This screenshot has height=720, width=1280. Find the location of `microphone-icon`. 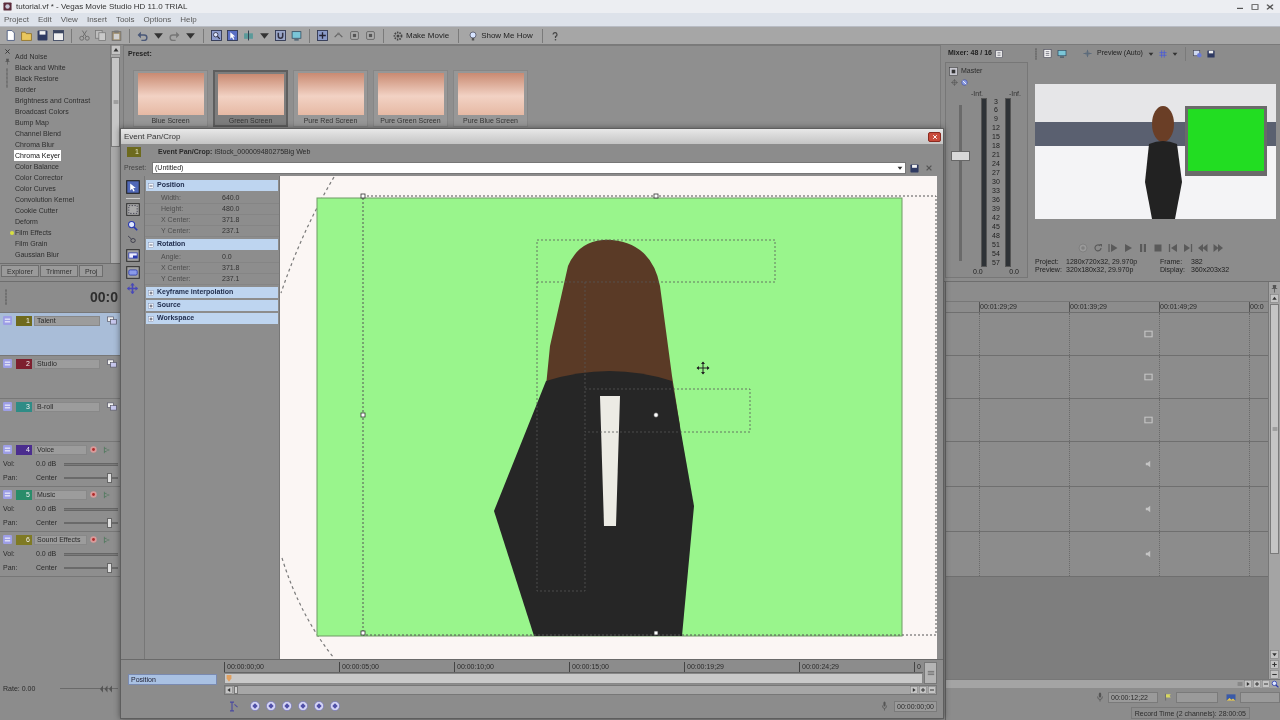

microphone-icon is located at coordinates (884, 706).